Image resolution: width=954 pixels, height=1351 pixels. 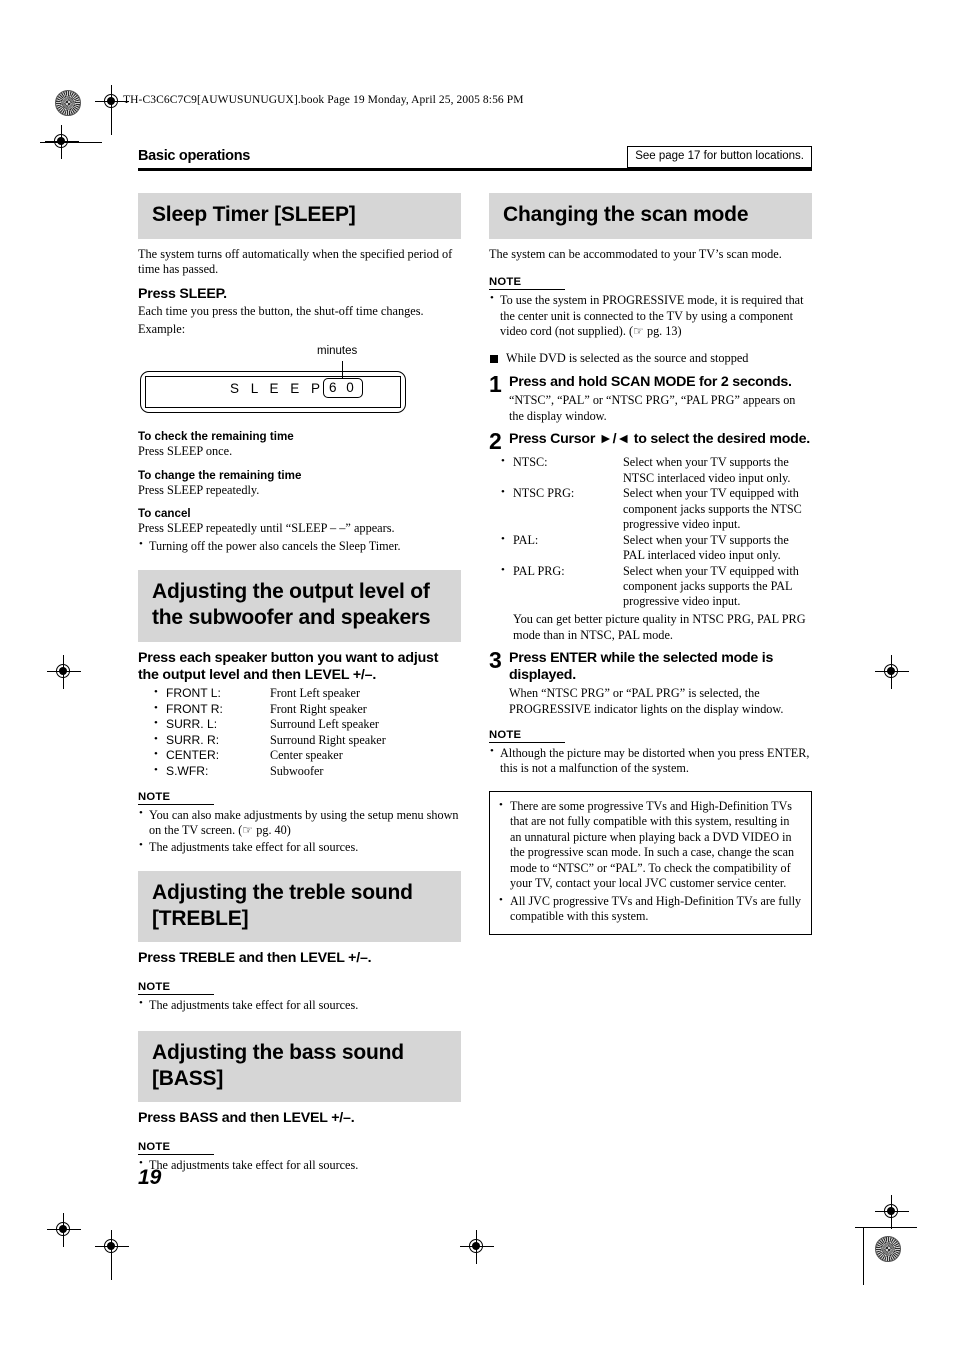 I want to click on crop-line-right-vertical, so click(x=863, y=1256).